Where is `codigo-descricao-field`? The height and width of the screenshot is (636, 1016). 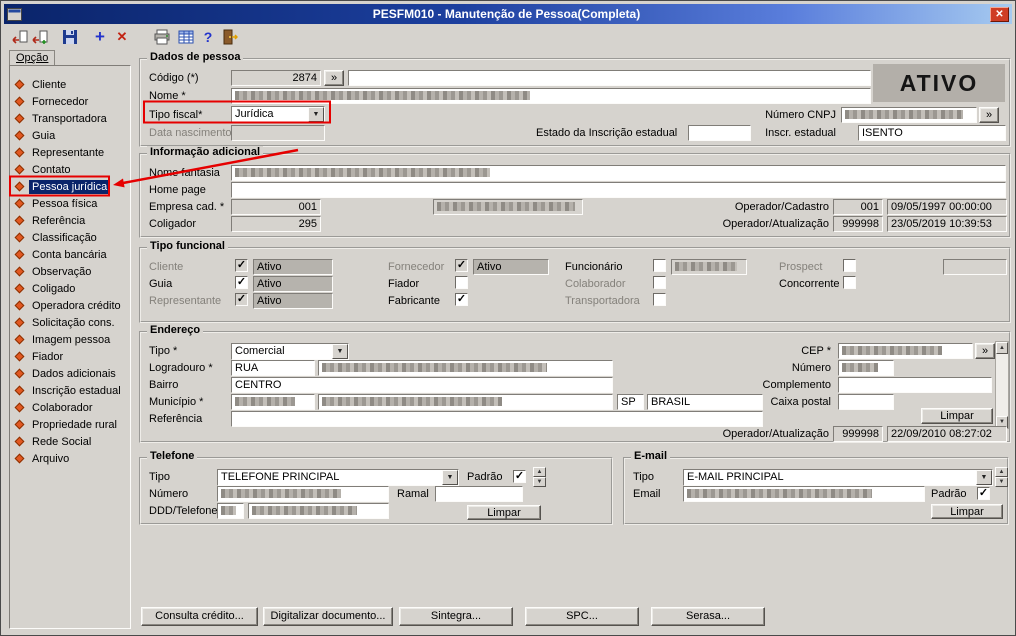 codigo-descricao-field is located at coordinates (609, 78).